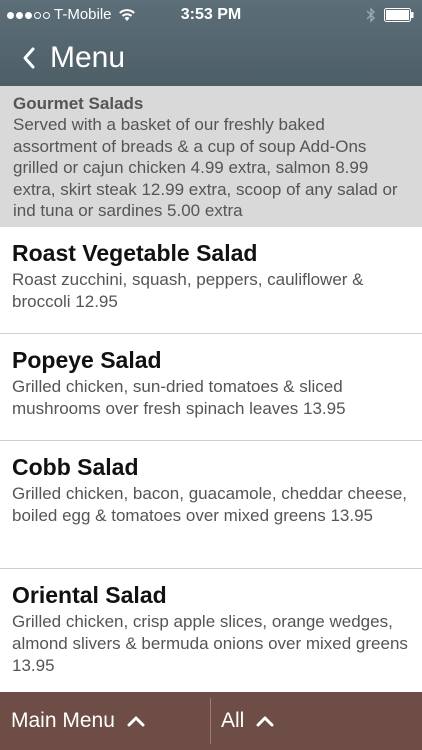 The width and height of the screenshot is (422, 750). I want to click on all-label: All, so click(233, 720).